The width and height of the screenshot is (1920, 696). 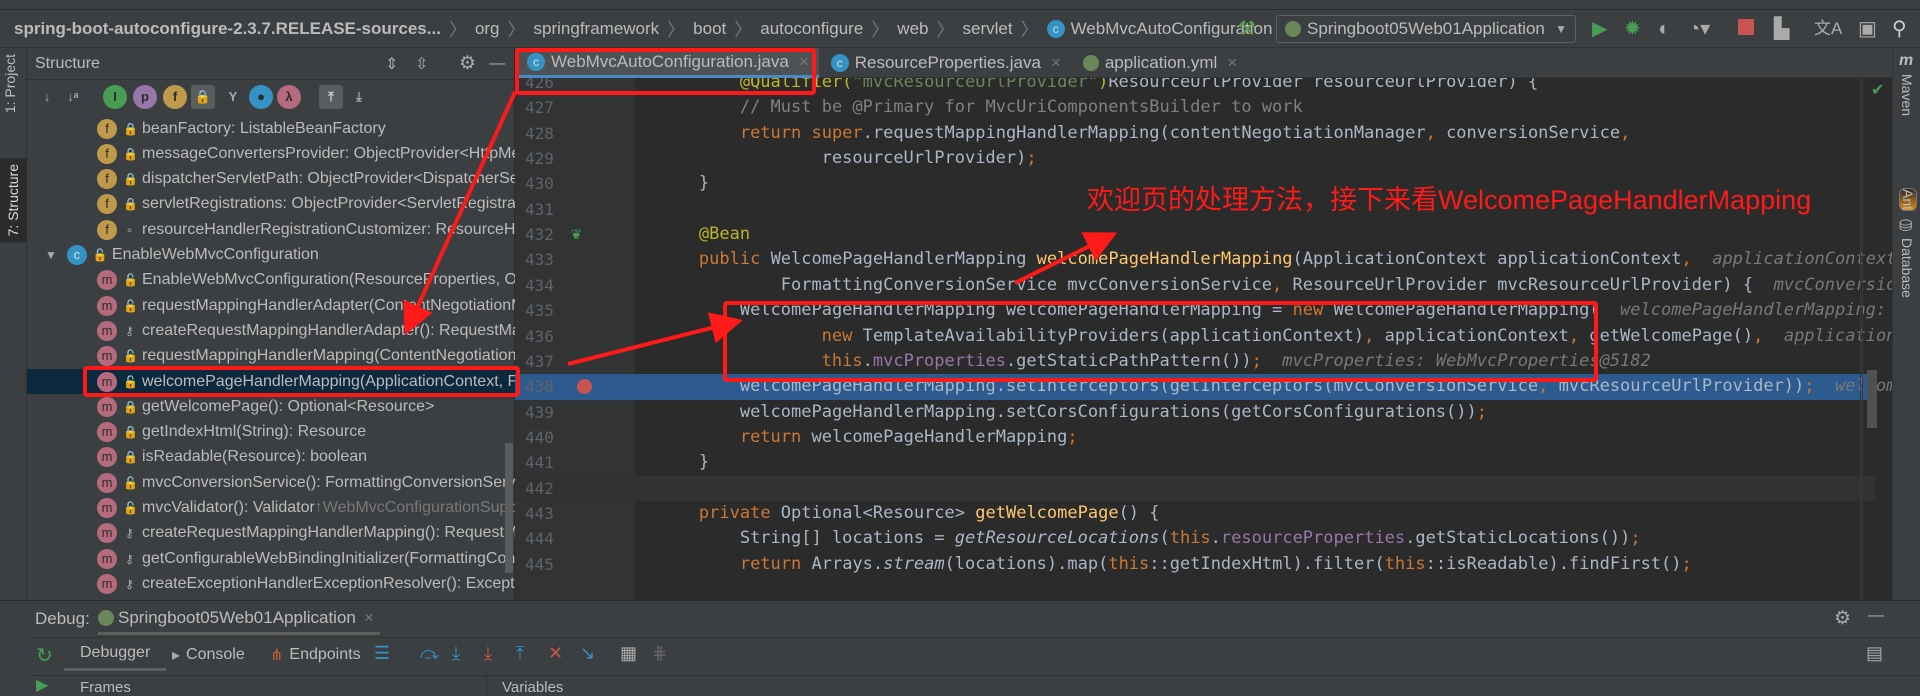 I want to click on step-over-icon: ⤼, so click(x=429, y=653).